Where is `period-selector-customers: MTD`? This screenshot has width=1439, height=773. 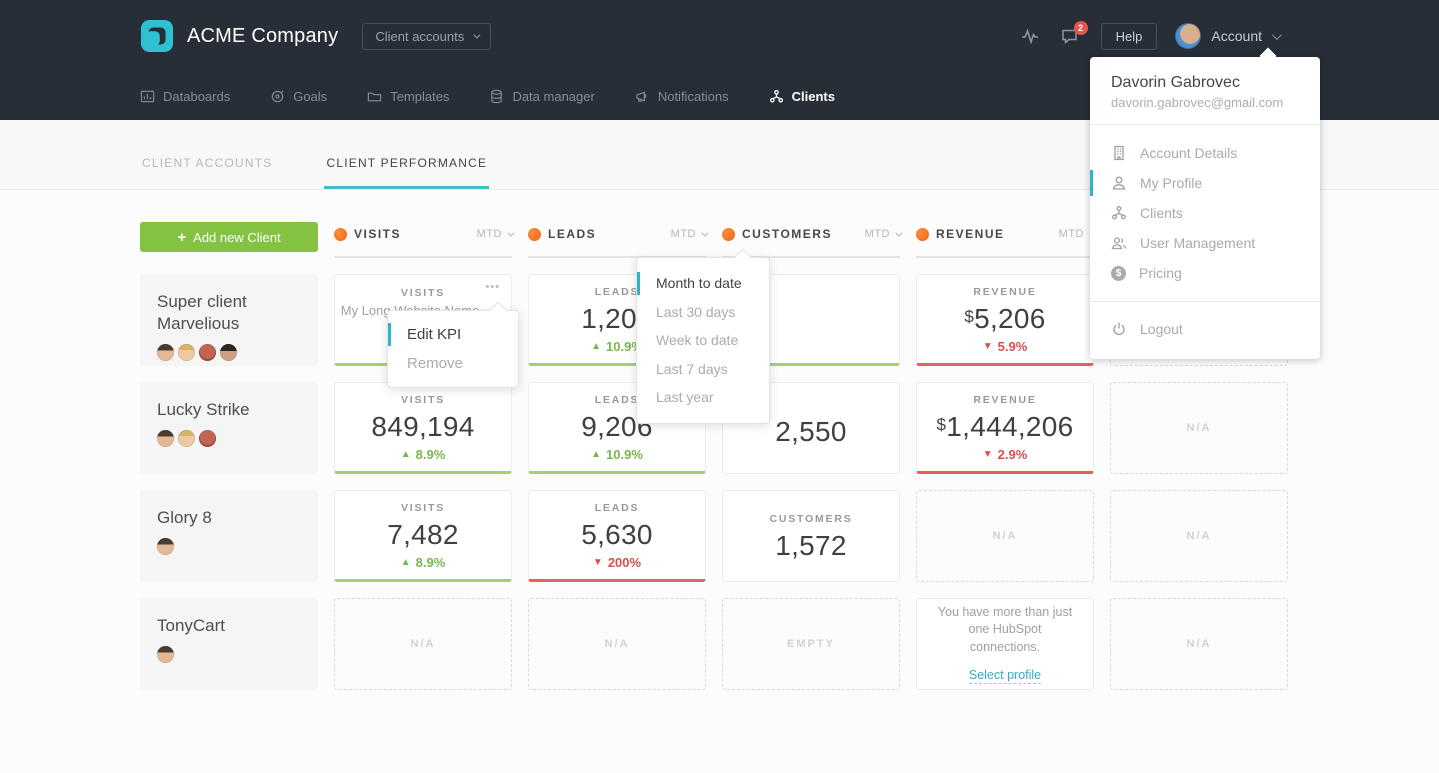
period-selector-customers: MTD is located at coordinates (883, 234).